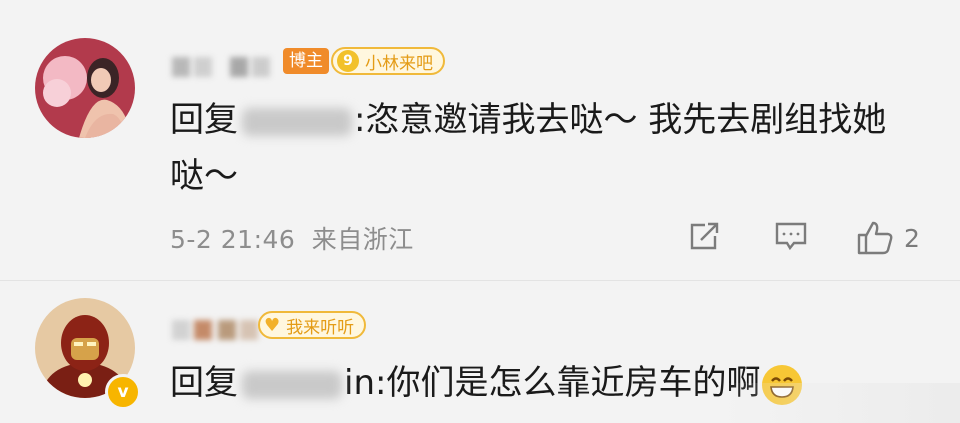  What do you see at coordinates (123, 392) in the screenshot?
I see `verified-icon: v` at bounding box center [123, 392].